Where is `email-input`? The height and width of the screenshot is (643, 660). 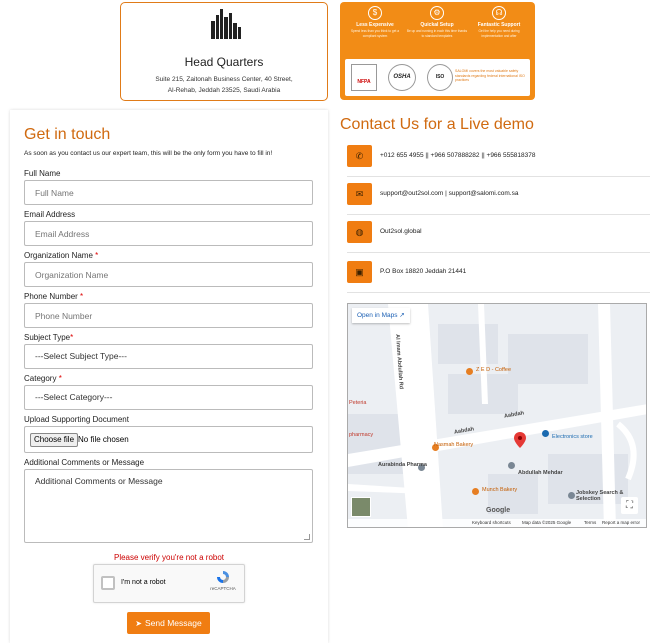
email-input is located at coordinates (168, 233).